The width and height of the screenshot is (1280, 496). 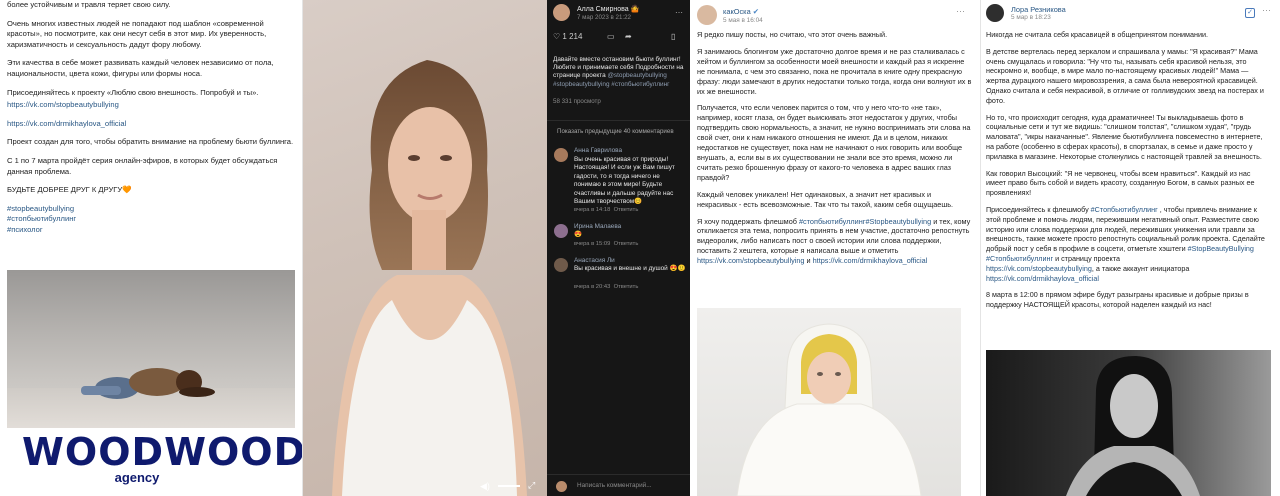 I want to click on views-count: 58 331 просмотр, so click(x=577, y=101).